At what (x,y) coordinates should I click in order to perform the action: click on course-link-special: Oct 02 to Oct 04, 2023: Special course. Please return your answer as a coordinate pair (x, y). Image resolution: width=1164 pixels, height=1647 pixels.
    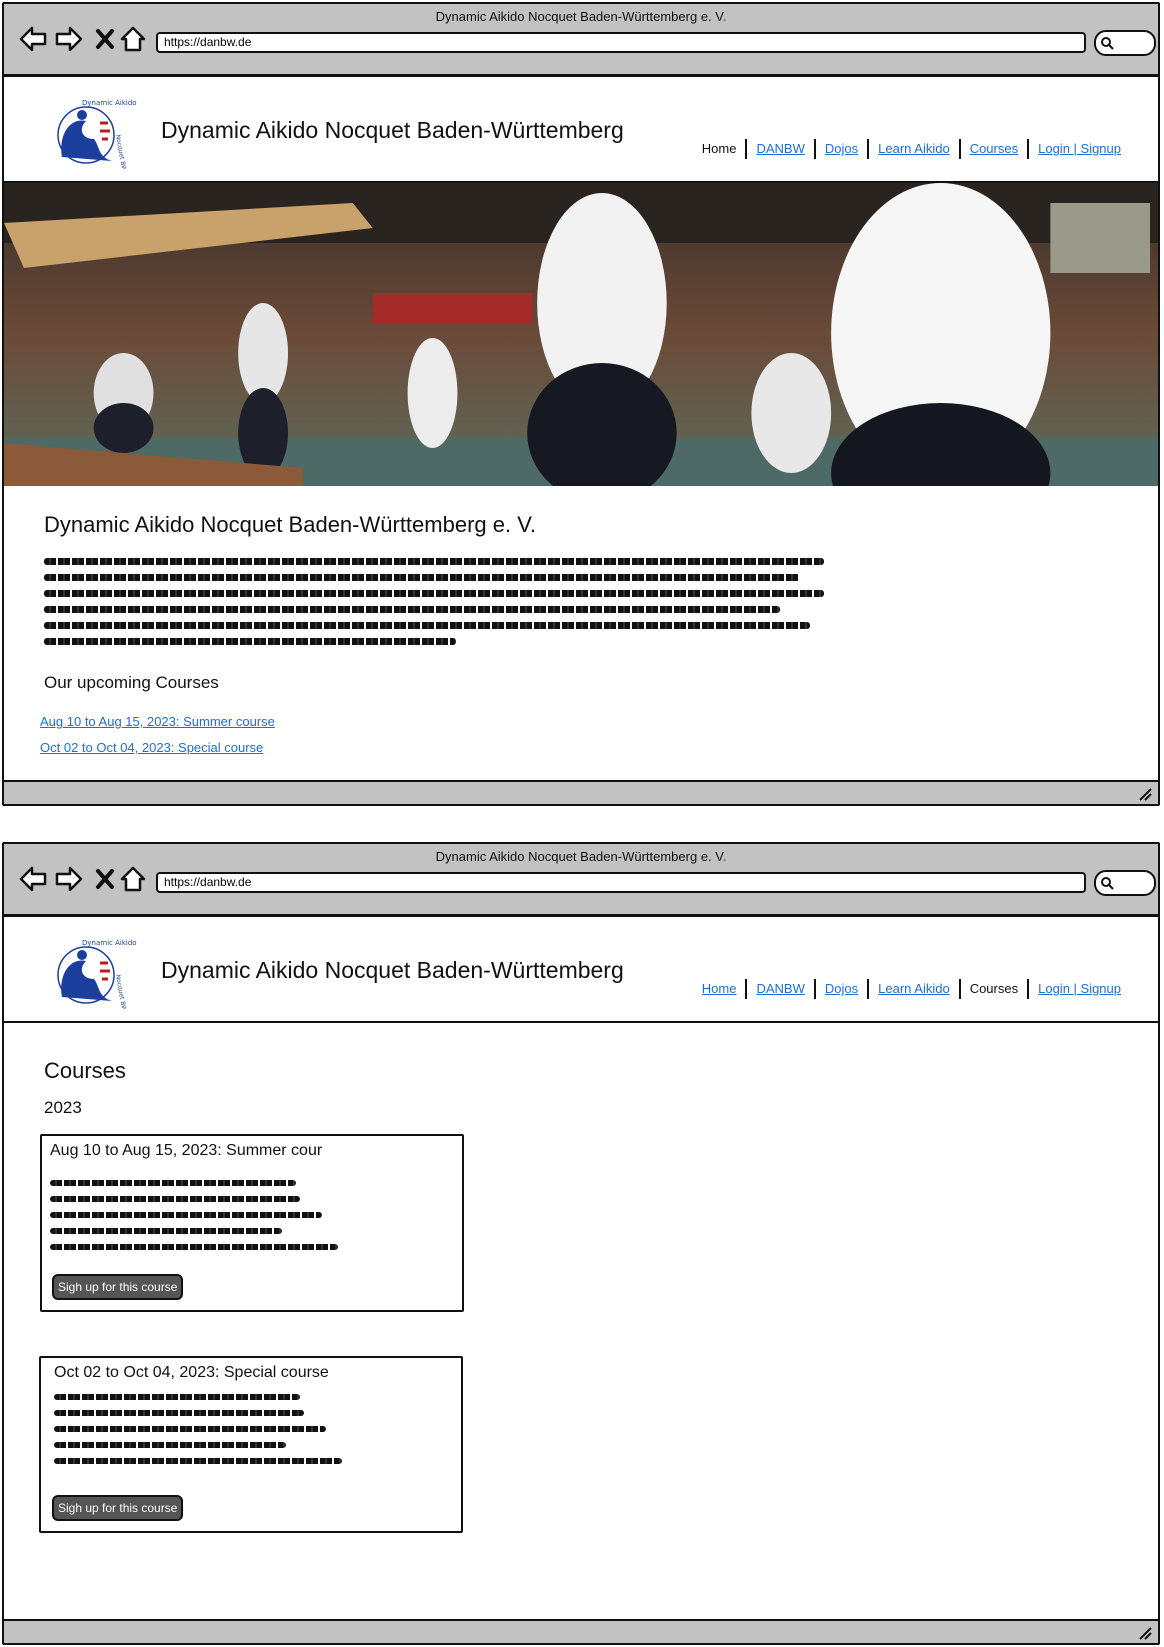
    Looking at the image, I should click on (151, 747).